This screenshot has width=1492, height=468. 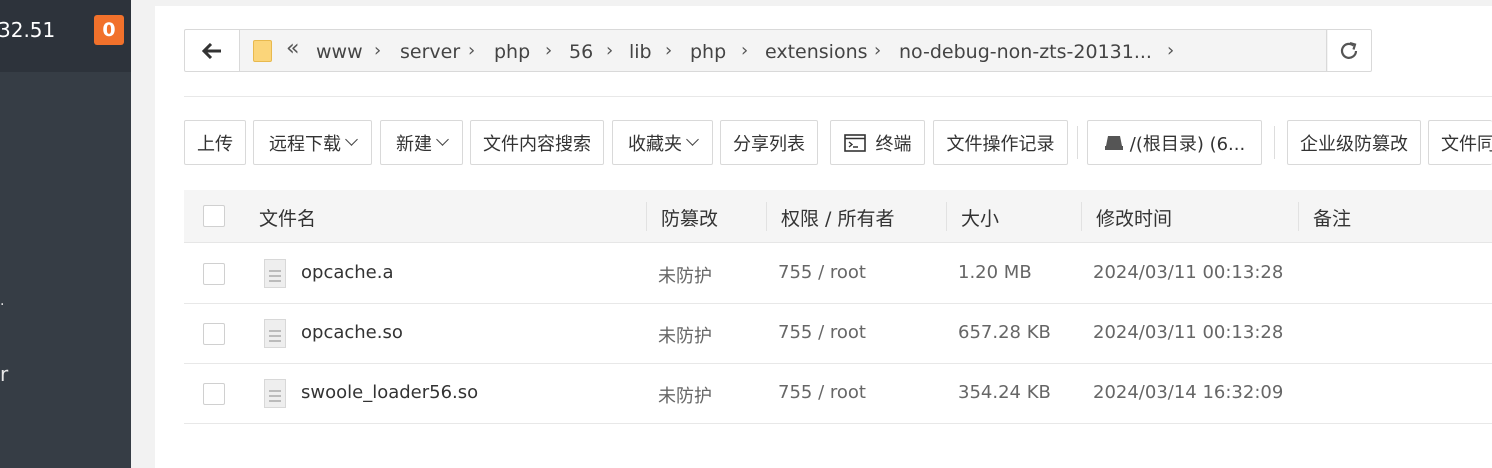 What do you see at coordinates (893, 144) in the screenshot?
I see `terminal-label: 终端` at bounding box center [893, 144].